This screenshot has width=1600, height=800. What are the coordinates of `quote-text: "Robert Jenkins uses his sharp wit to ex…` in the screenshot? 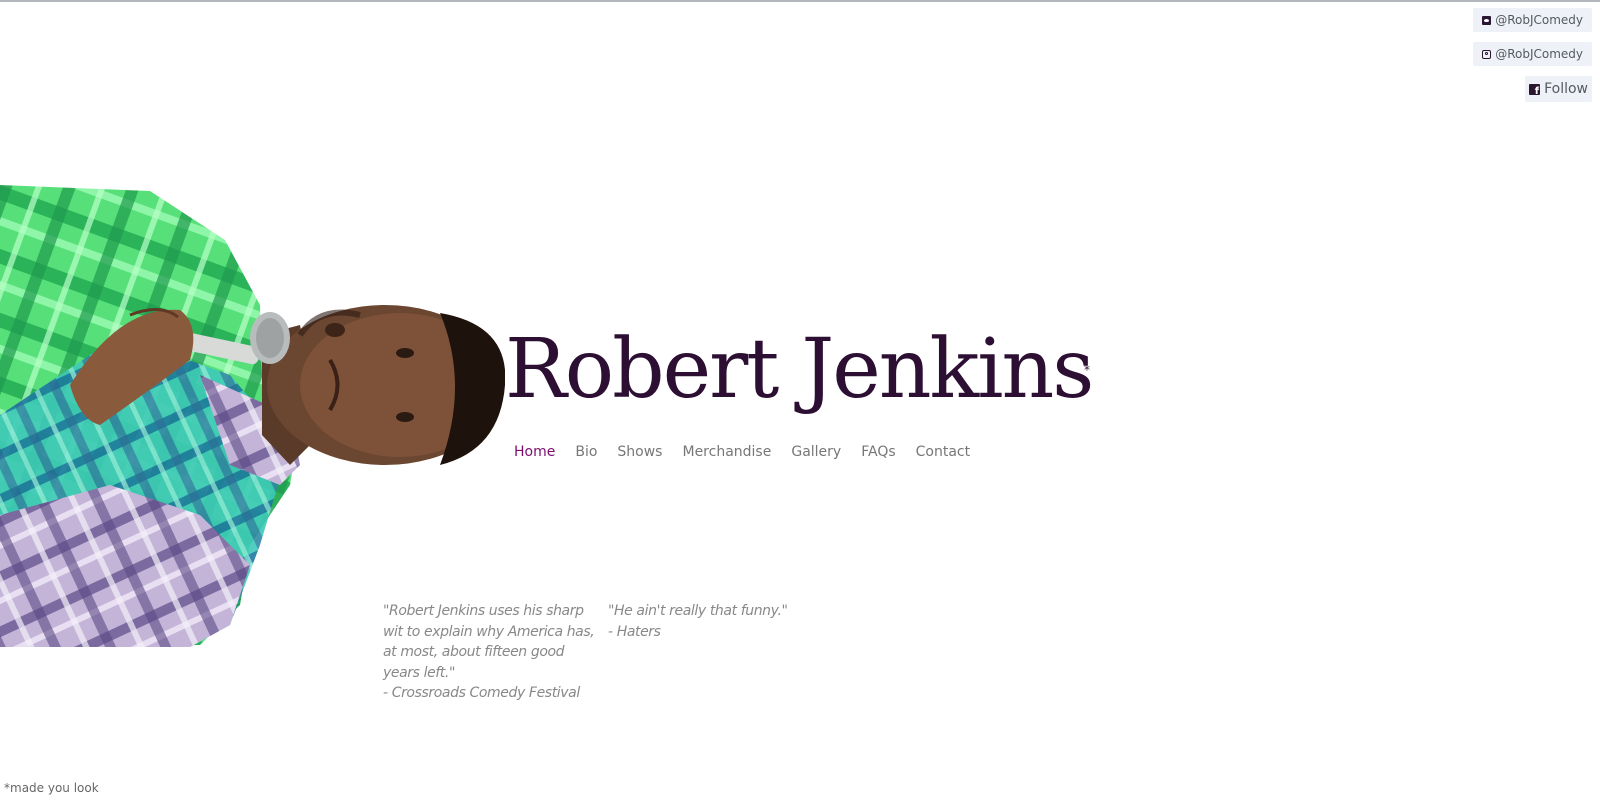 It's located at (489, 642).